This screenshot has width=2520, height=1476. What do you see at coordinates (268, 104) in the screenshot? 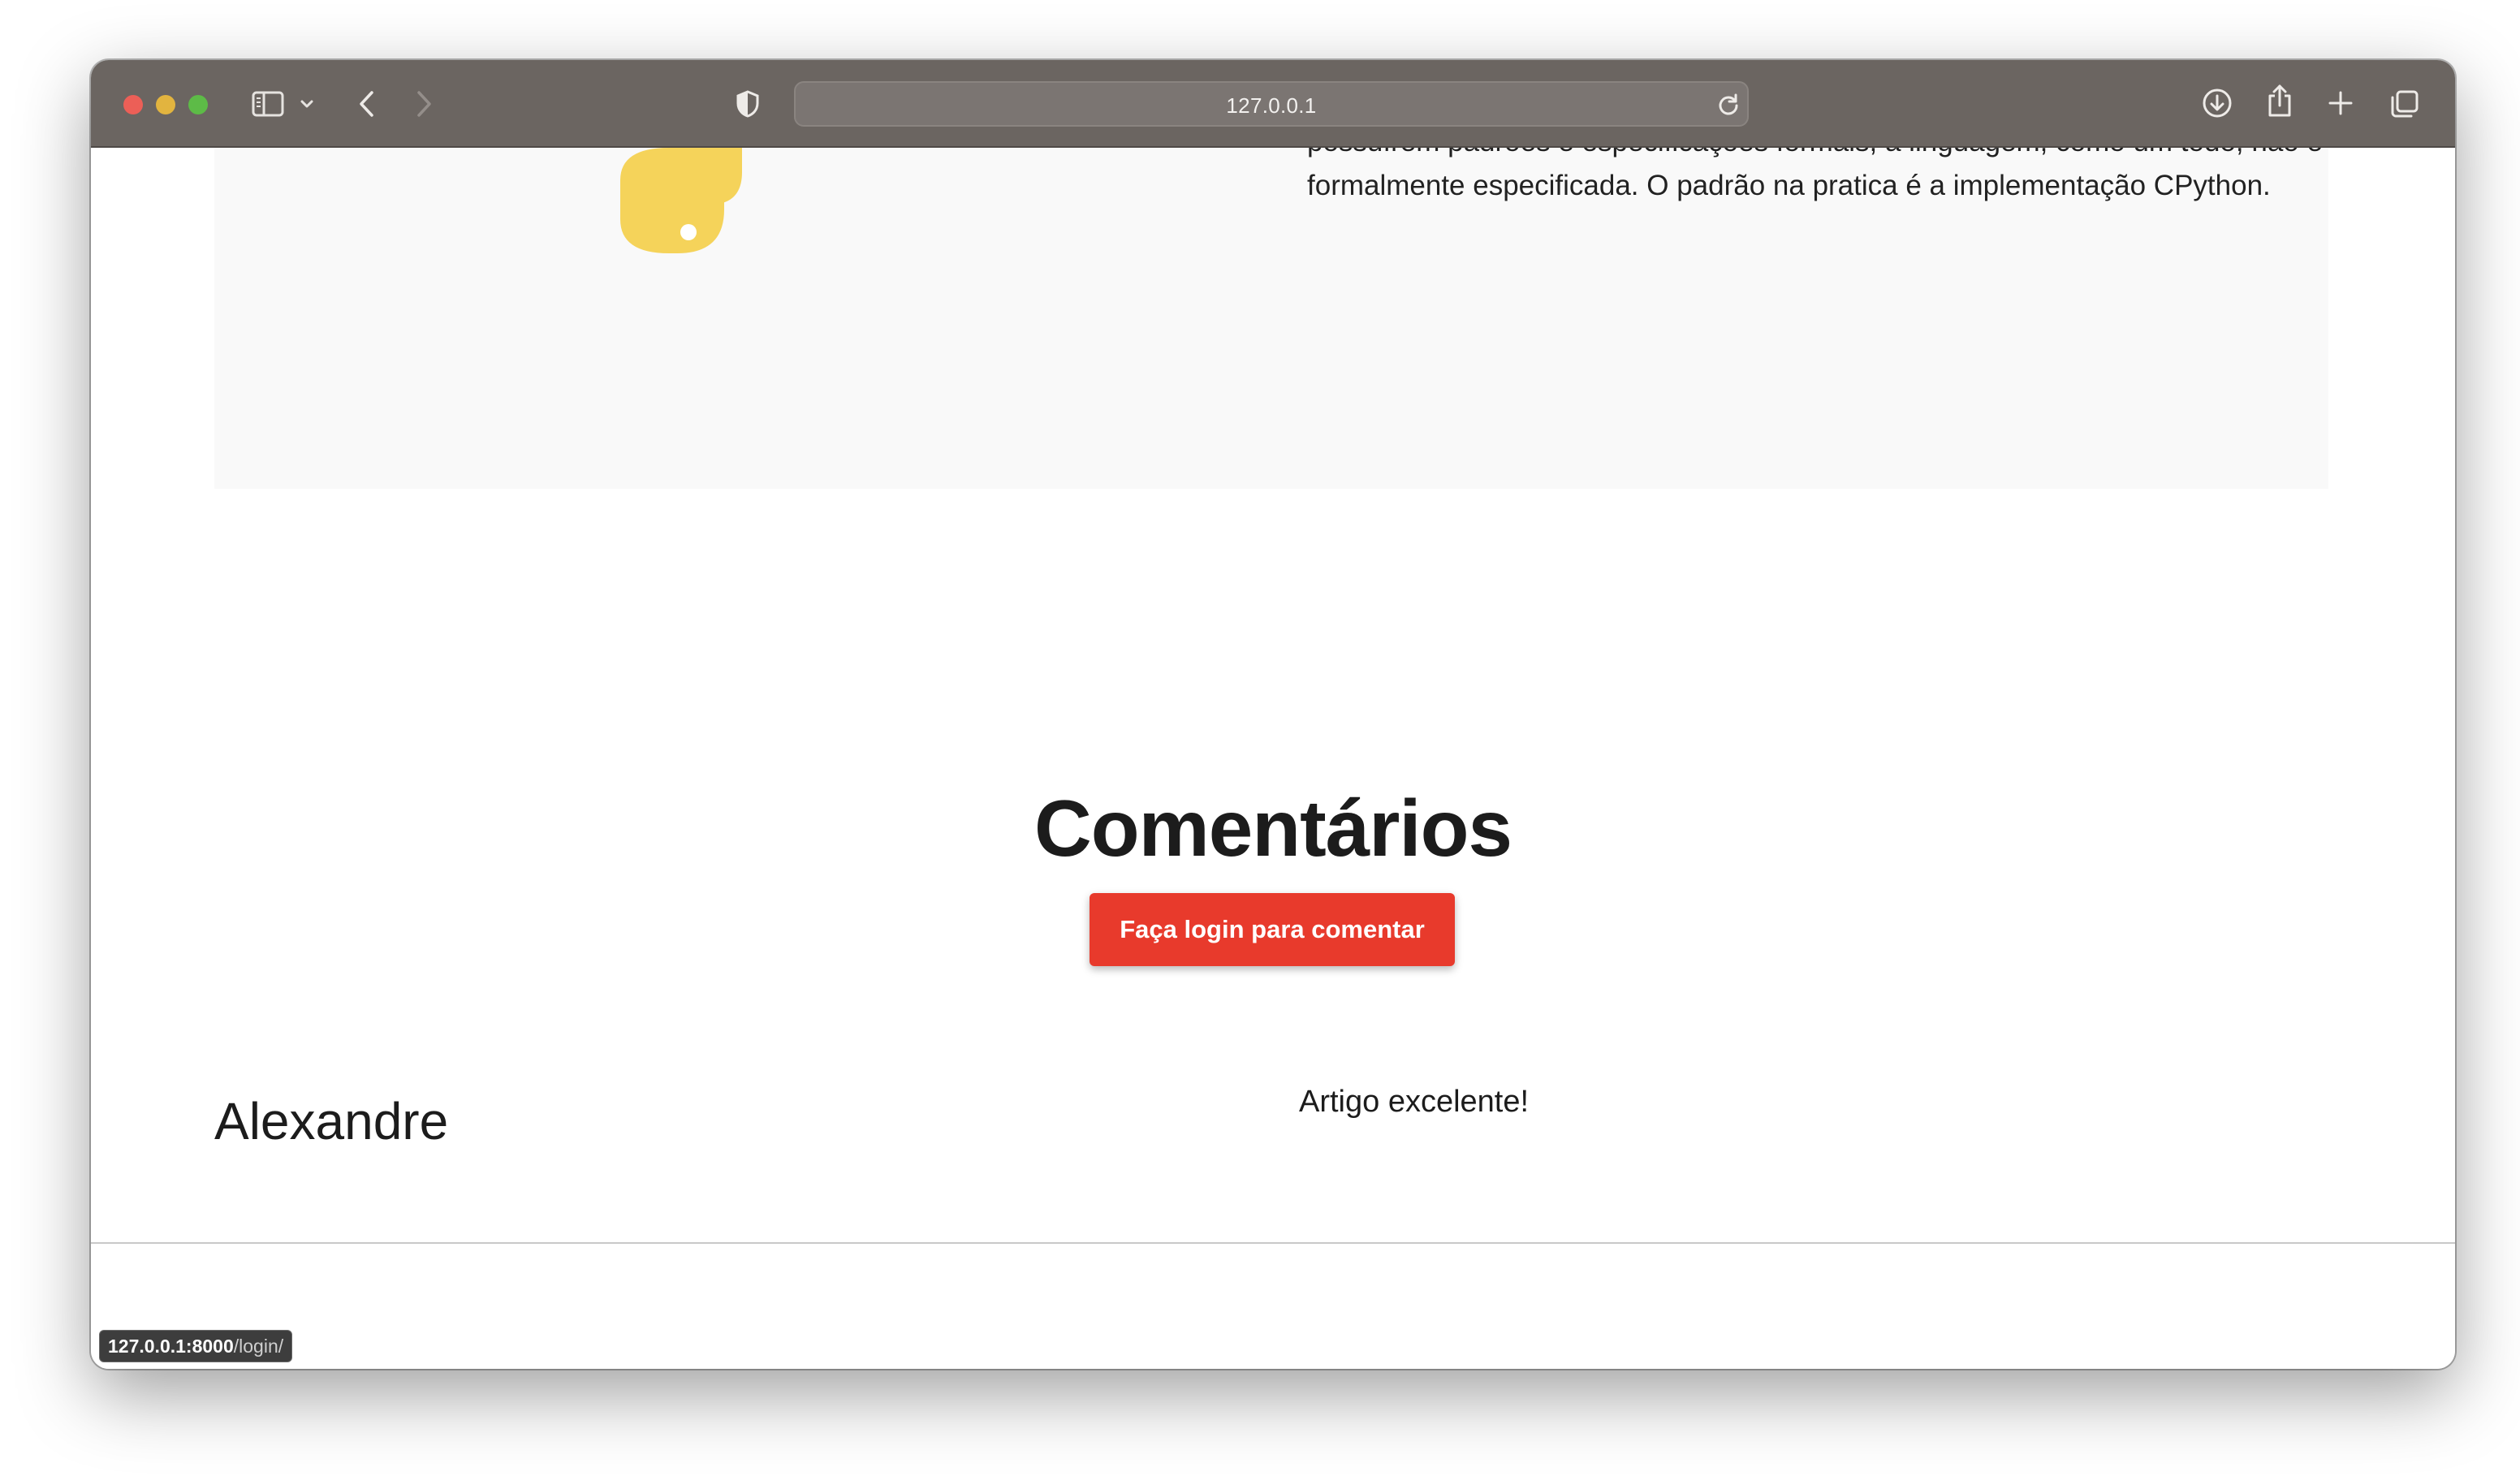
I see `sidebar-icon` at bounding box center [268, 104].